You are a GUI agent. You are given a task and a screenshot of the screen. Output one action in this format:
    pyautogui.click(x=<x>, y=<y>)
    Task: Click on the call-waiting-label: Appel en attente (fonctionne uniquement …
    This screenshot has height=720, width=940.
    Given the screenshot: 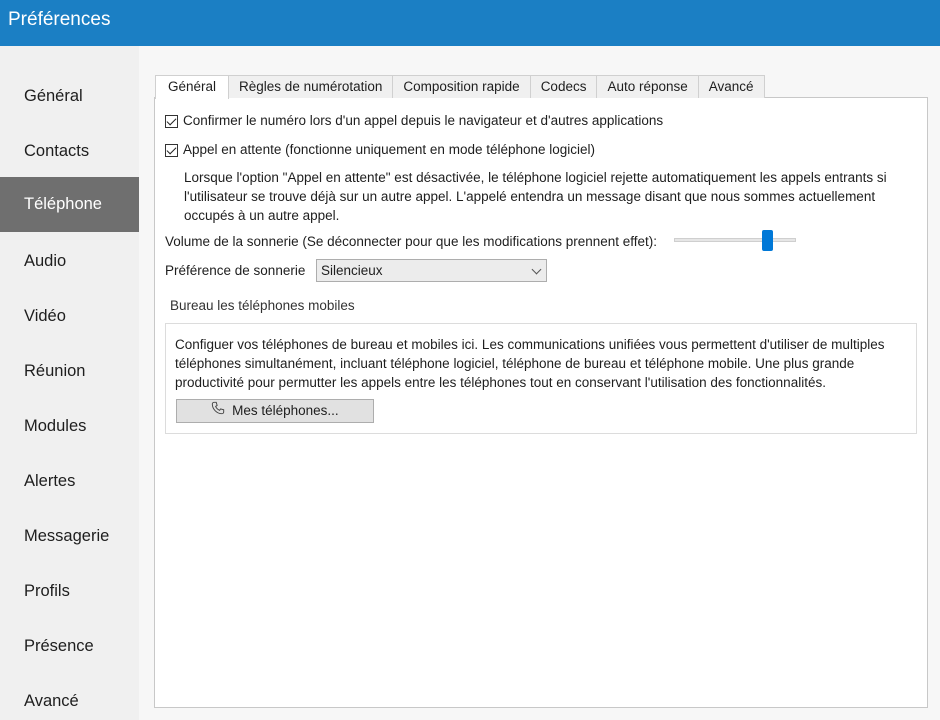 What is the action you would take?
    pyautogui.click(x=389, y=149)
    